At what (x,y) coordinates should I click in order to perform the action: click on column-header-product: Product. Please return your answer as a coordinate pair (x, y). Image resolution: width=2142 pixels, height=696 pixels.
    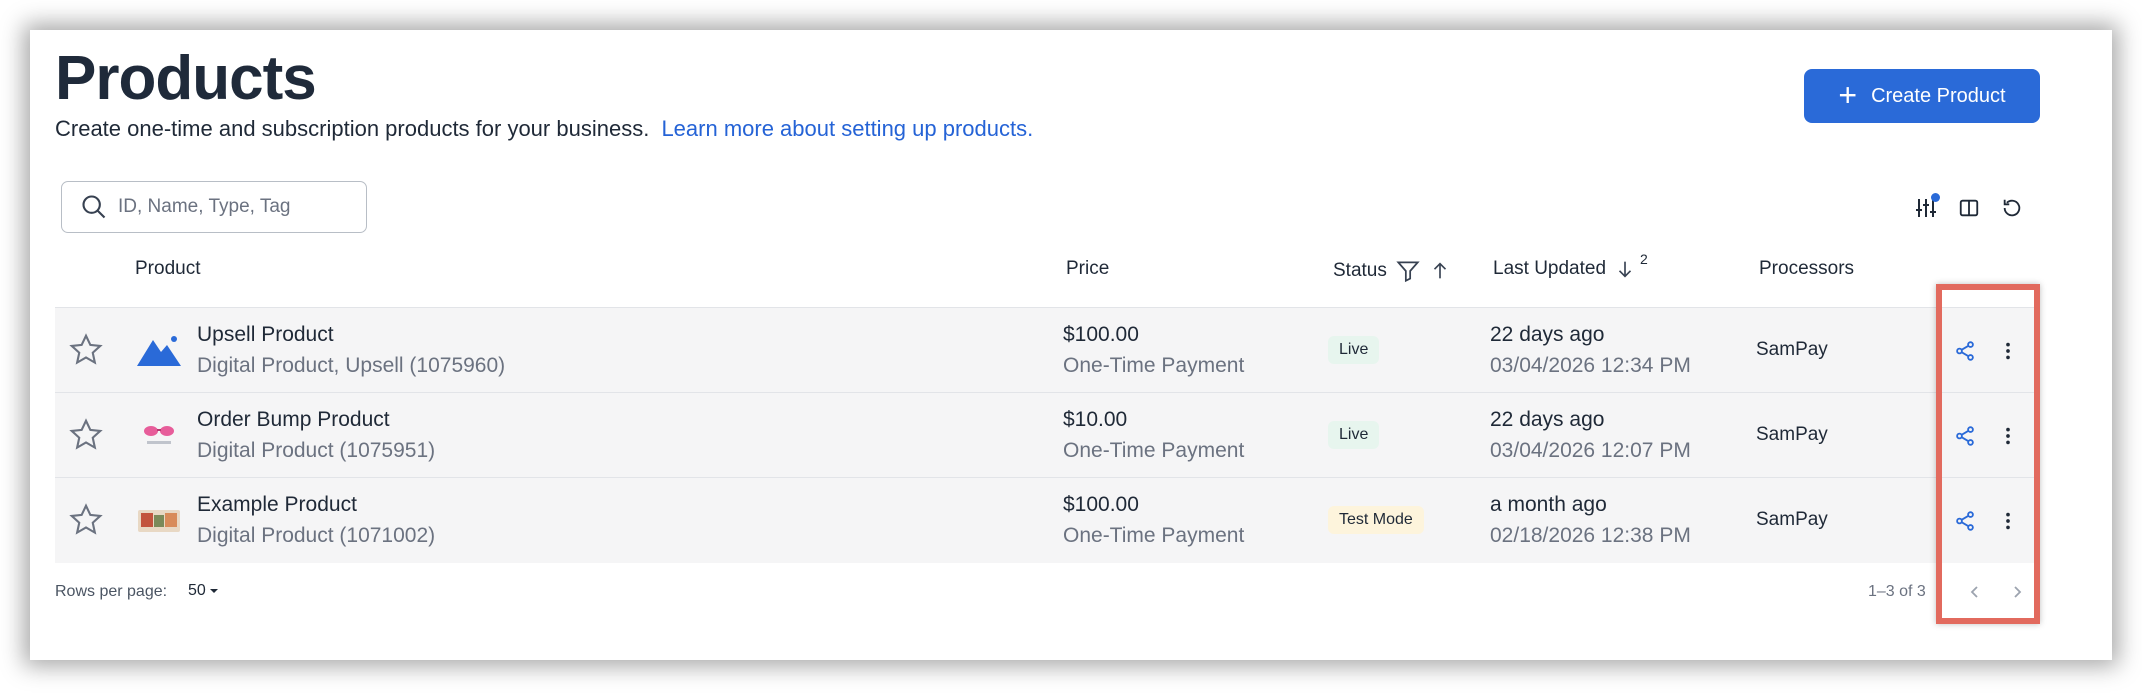
    Looking at the image, I should click on (167, 269).